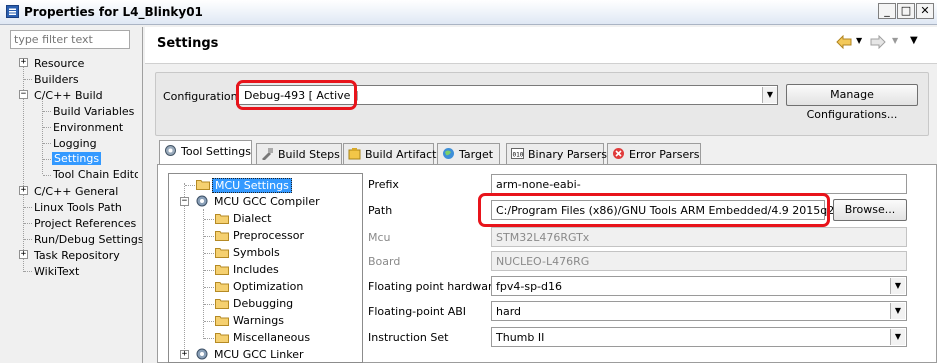 This screenshot has width=937, height=363. I want to click on tab-target: Target, so click(468, 153).